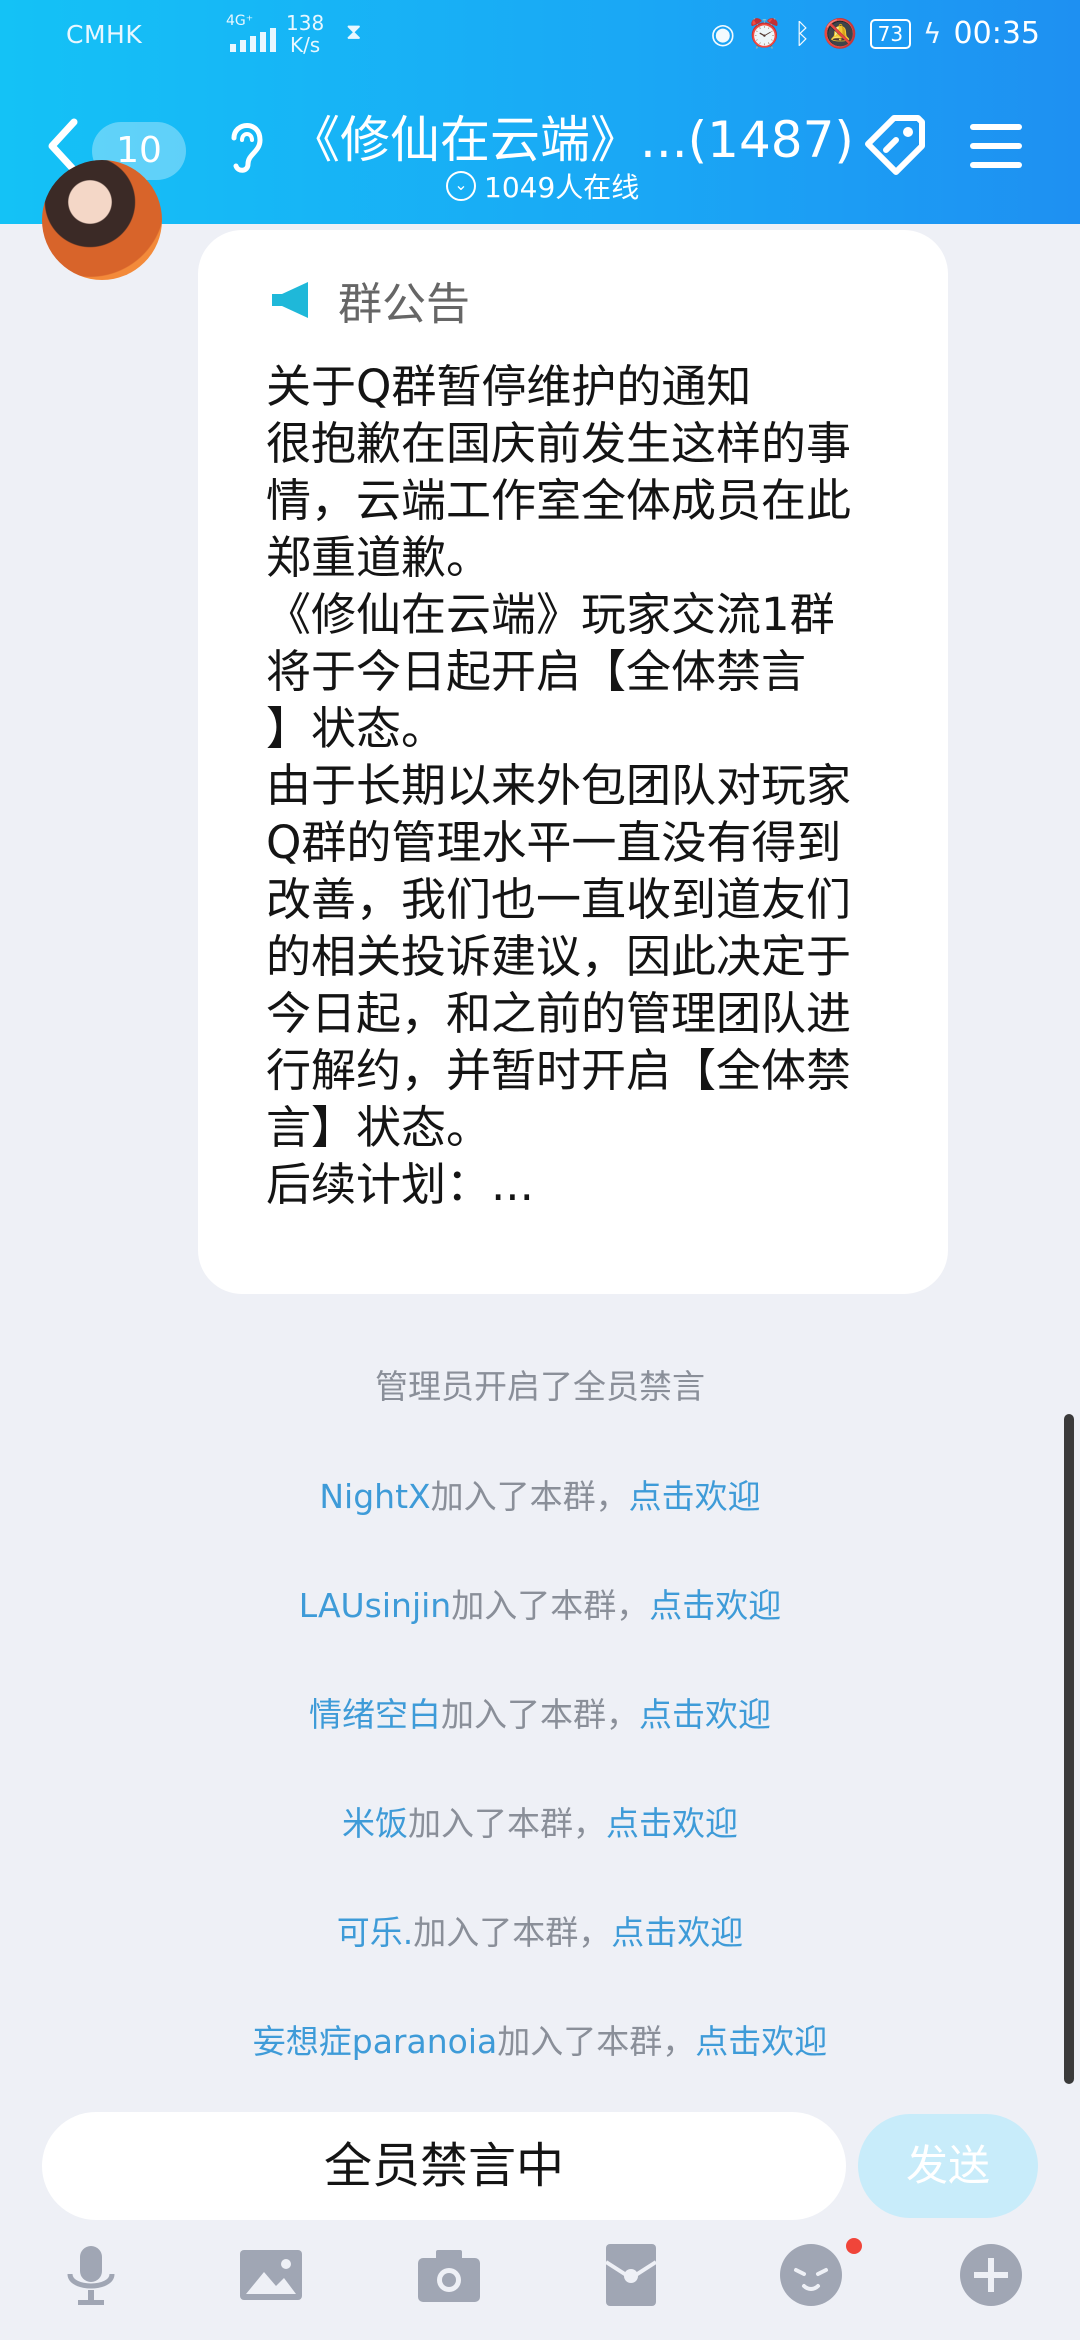 This screenshot has height=2340, width=1080. What do you see at coordinates (404, 304) in the screenshot?
I see `notice-title: 群公告` at bounding box center [404, 304].